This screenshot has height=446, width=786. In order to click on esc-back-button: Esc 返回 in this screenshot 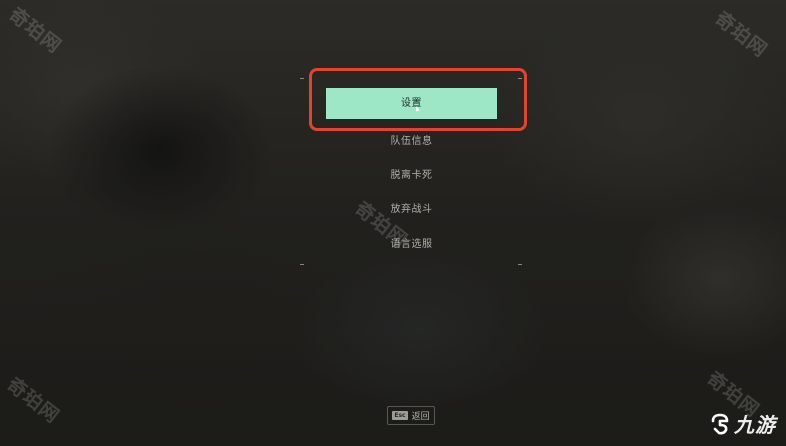, I will do `click(411, 415)`.